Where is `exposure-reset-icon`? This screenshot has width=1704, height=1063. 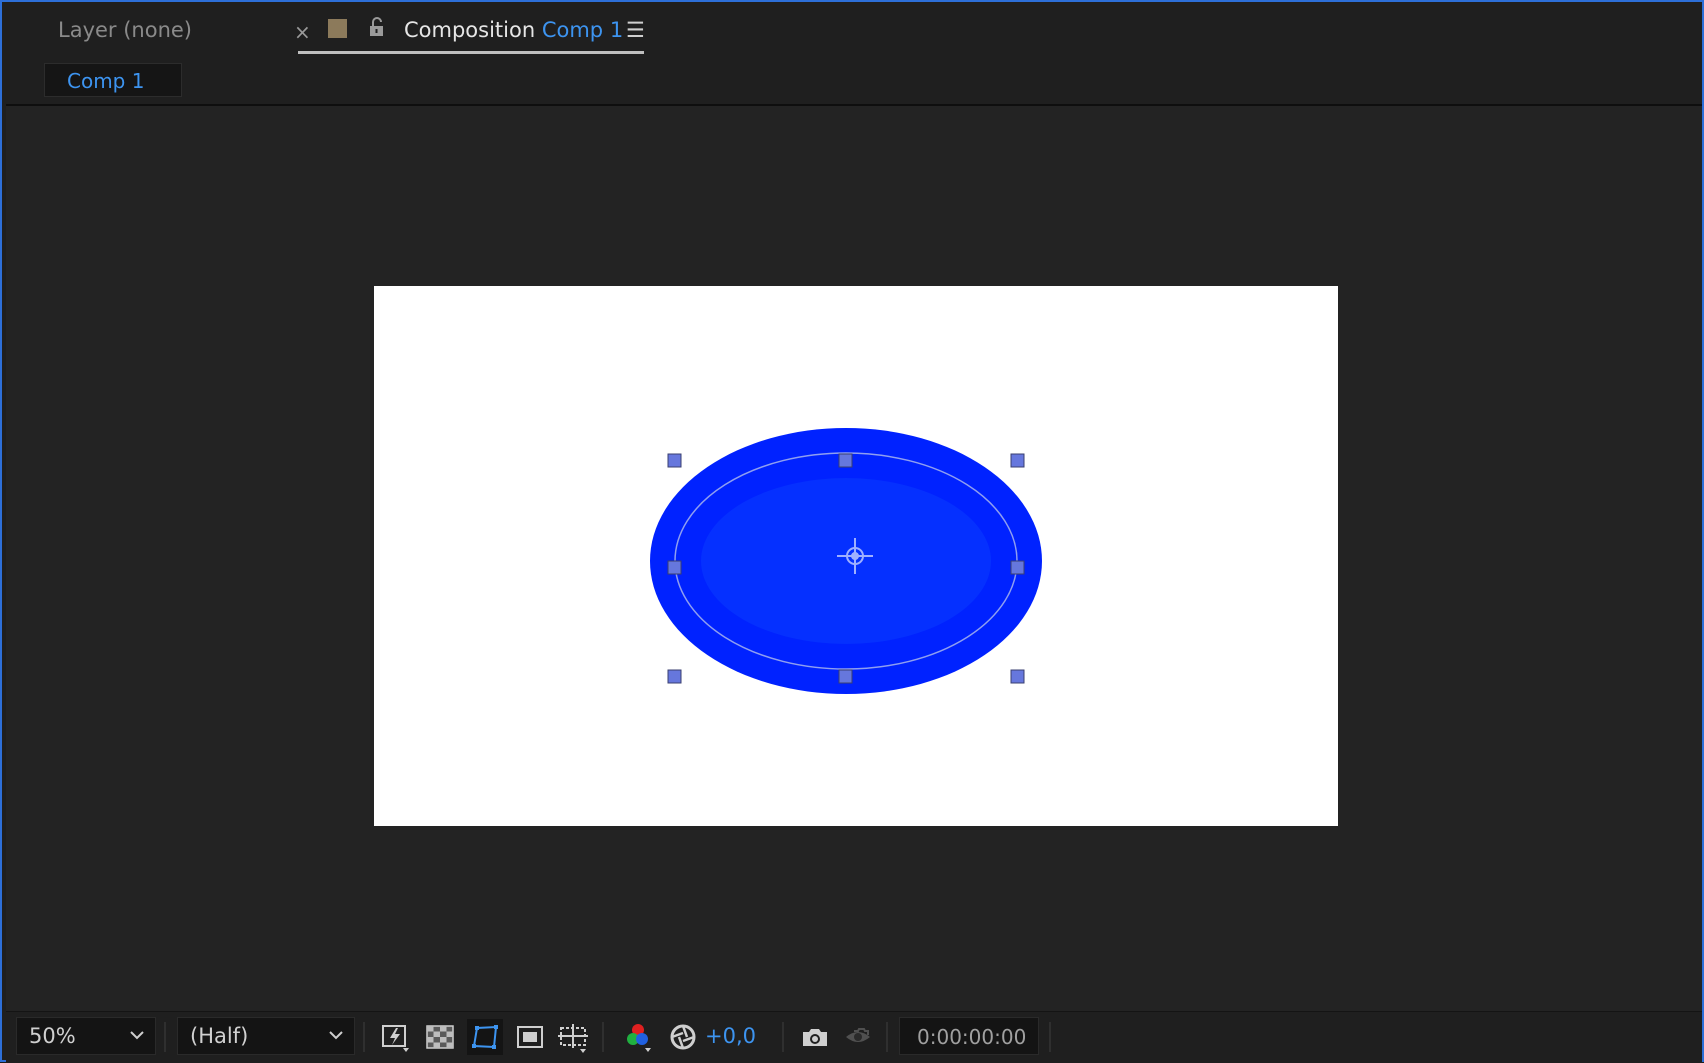
exposure-reset-icon is located at coordinates (683, 1037).